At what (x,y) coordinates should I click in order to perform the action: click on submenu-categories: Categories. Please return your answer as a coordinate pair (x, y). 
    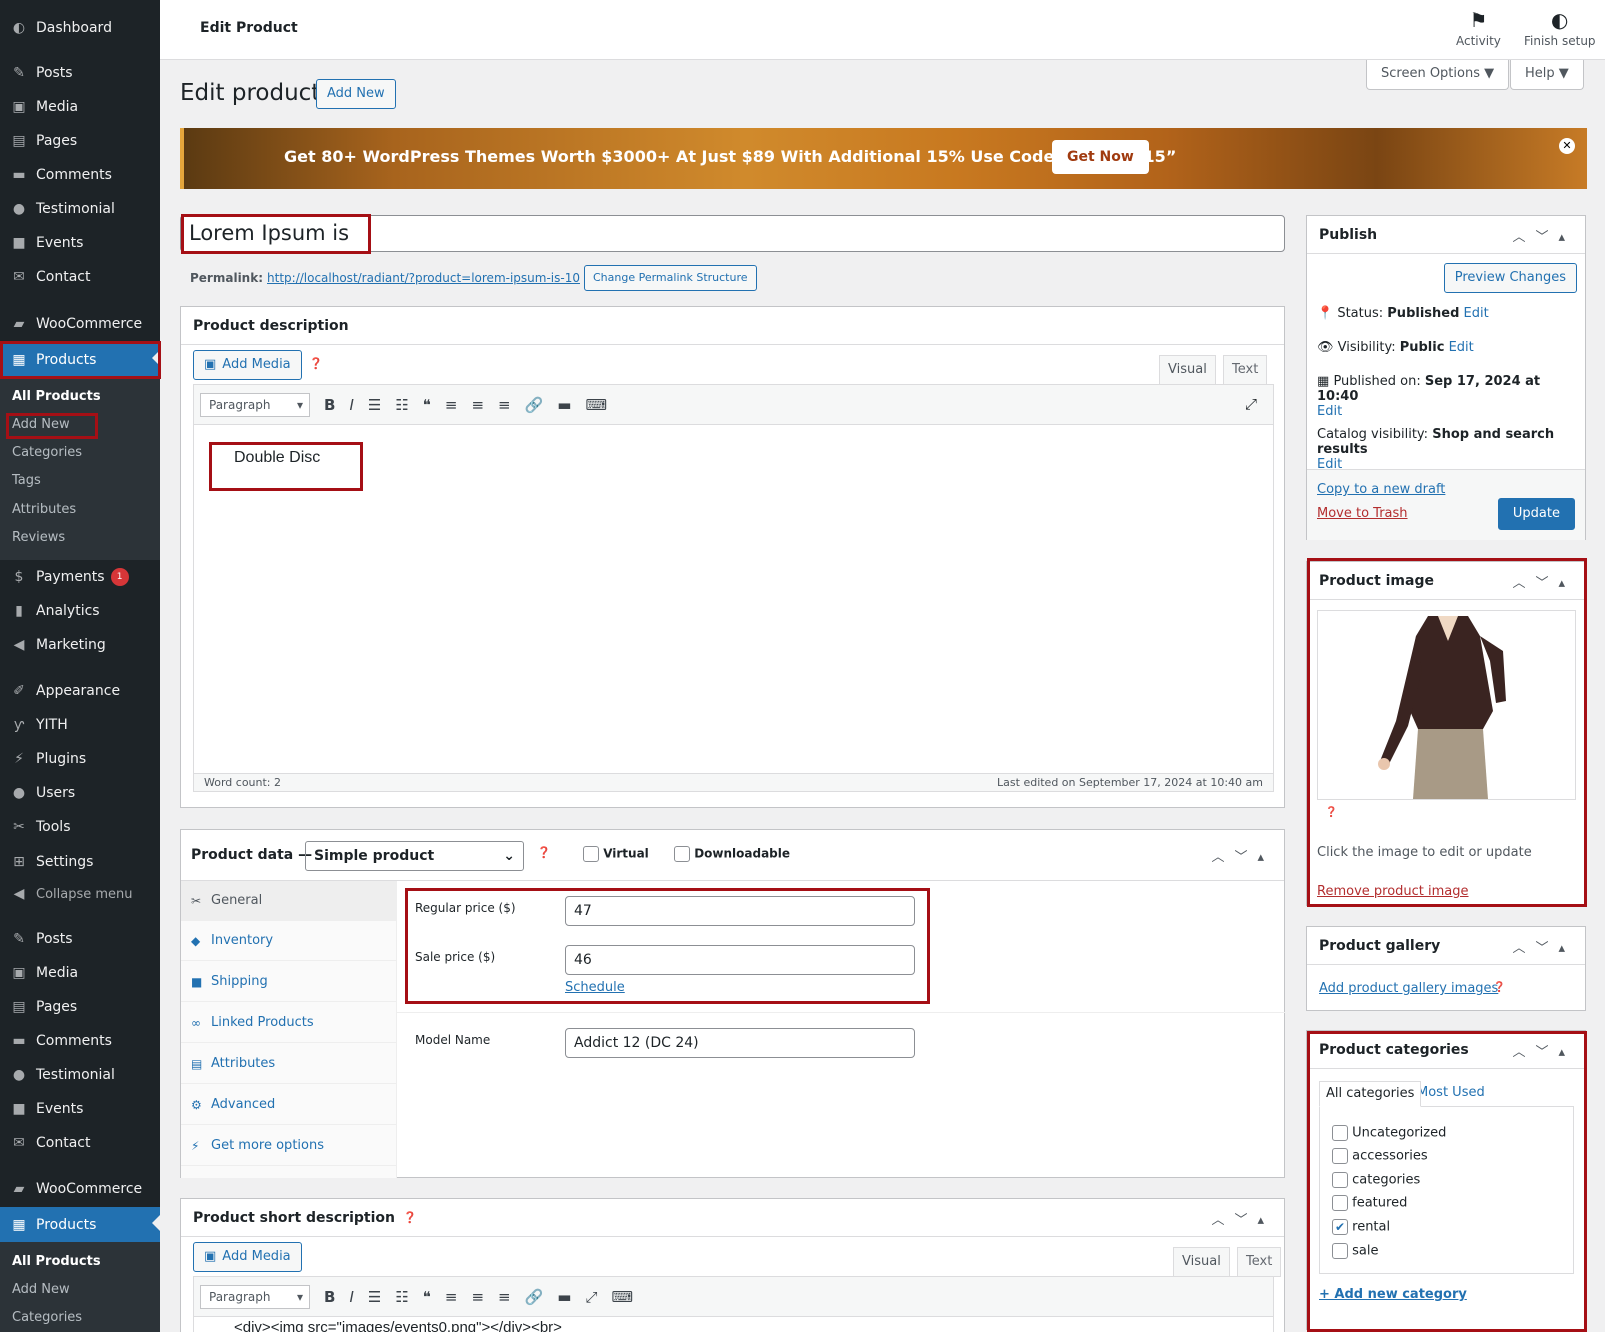
    Looking at the image, I should click on (47, 452).